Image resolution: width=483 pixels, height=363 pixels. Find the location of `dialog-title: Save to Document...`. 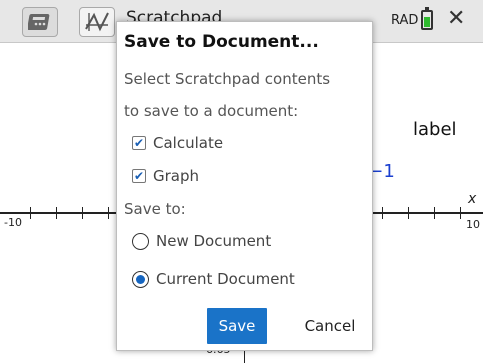

dialog-title: Save to Document... is located at coordinates (221, 42).